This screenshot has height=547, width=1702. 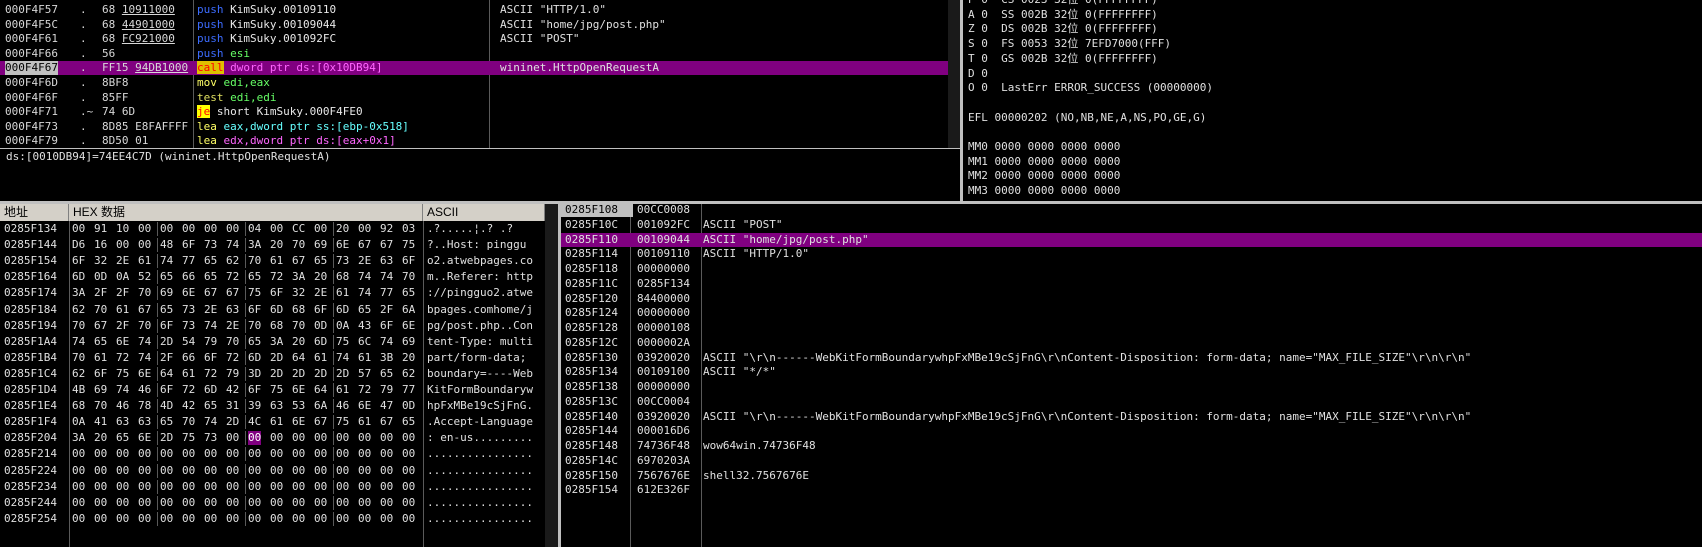 What do you see at coordinates (166, 406) in the screenshot?
I see `dump-hex-byte: 4D` at bounding box center [166, 406].